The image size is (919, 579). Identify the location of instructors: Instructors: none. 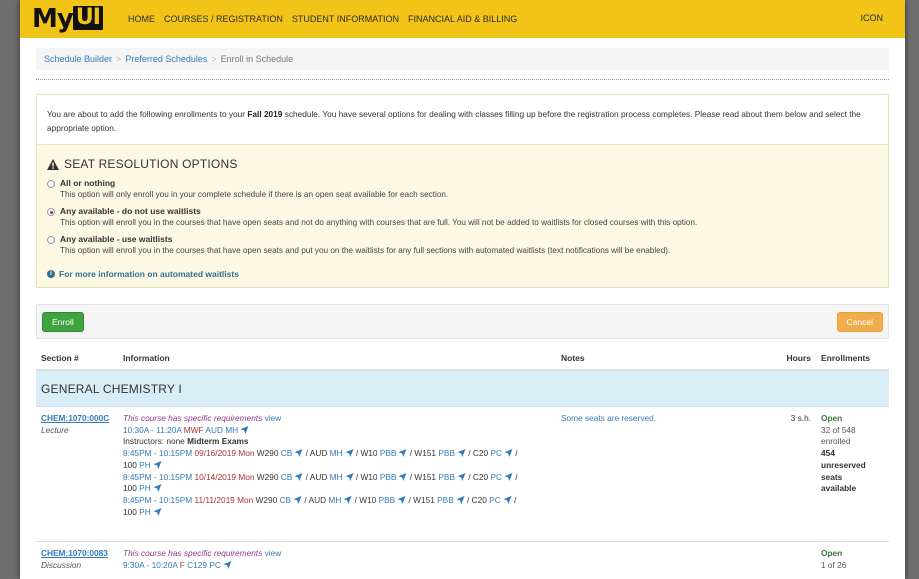
(154, 441).